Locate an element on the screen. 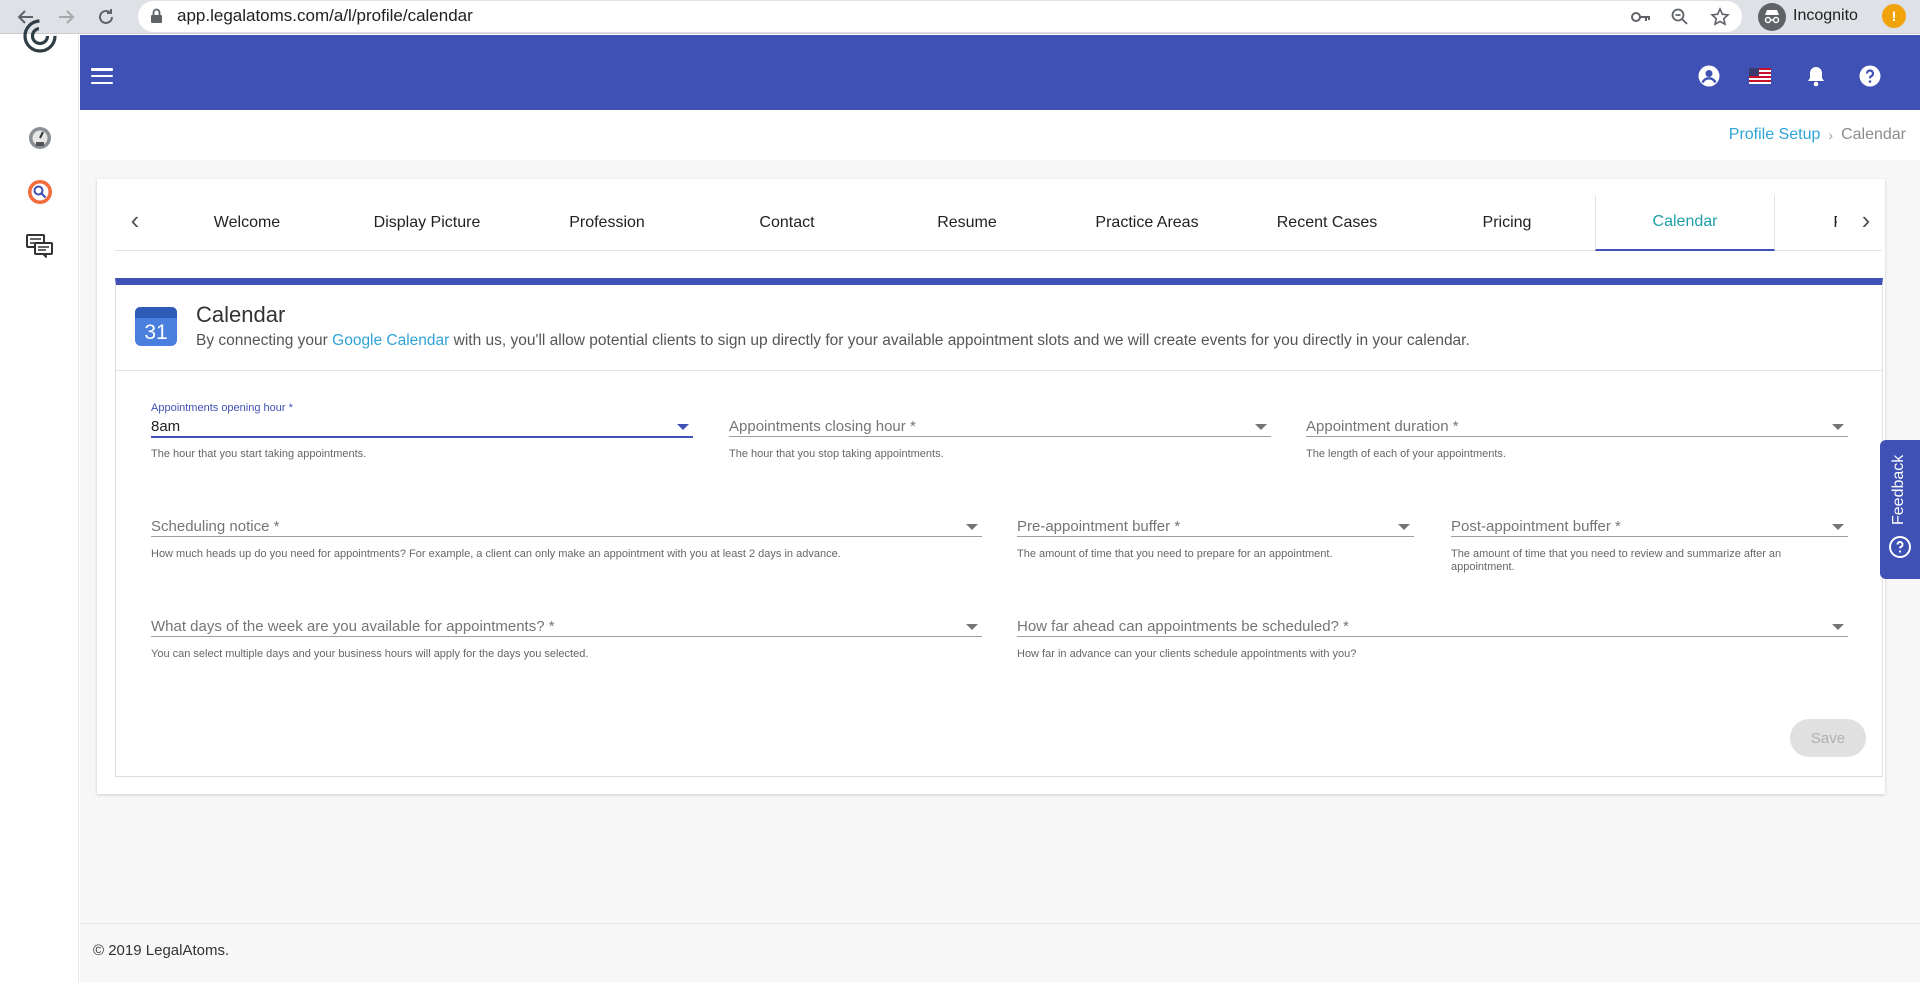  opening-hour-value: 8am is located at coordinates (166, 426).